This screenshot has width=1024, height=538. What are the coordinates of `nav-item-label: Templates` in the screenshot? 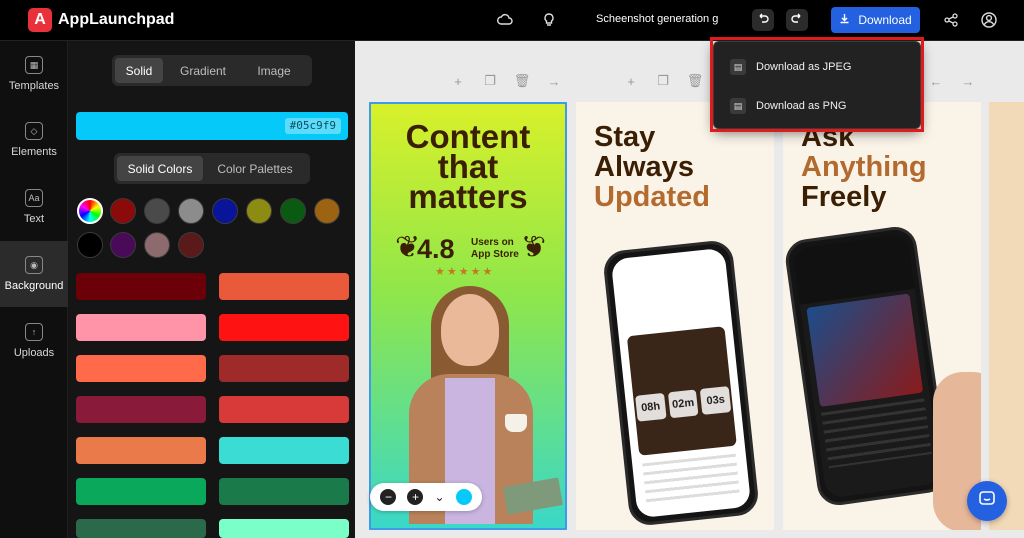 It's located at (34, 86).